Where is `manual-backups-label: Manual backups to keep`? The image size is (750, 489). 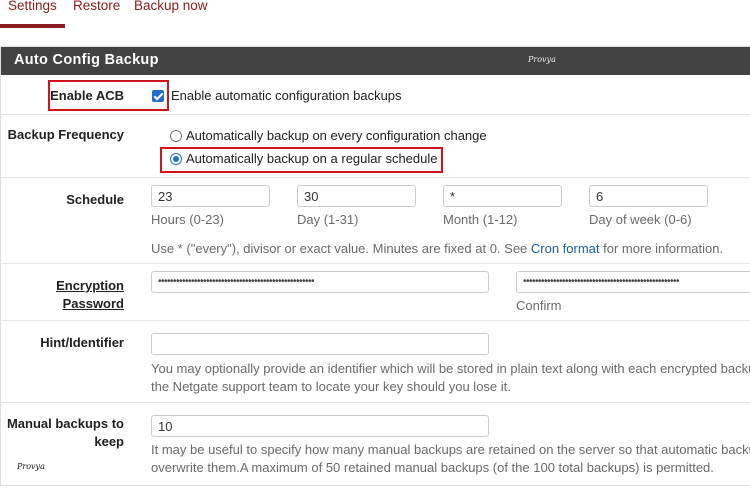
manual-backups-label: Manual backups to keep is located at coordinates (65, 433).